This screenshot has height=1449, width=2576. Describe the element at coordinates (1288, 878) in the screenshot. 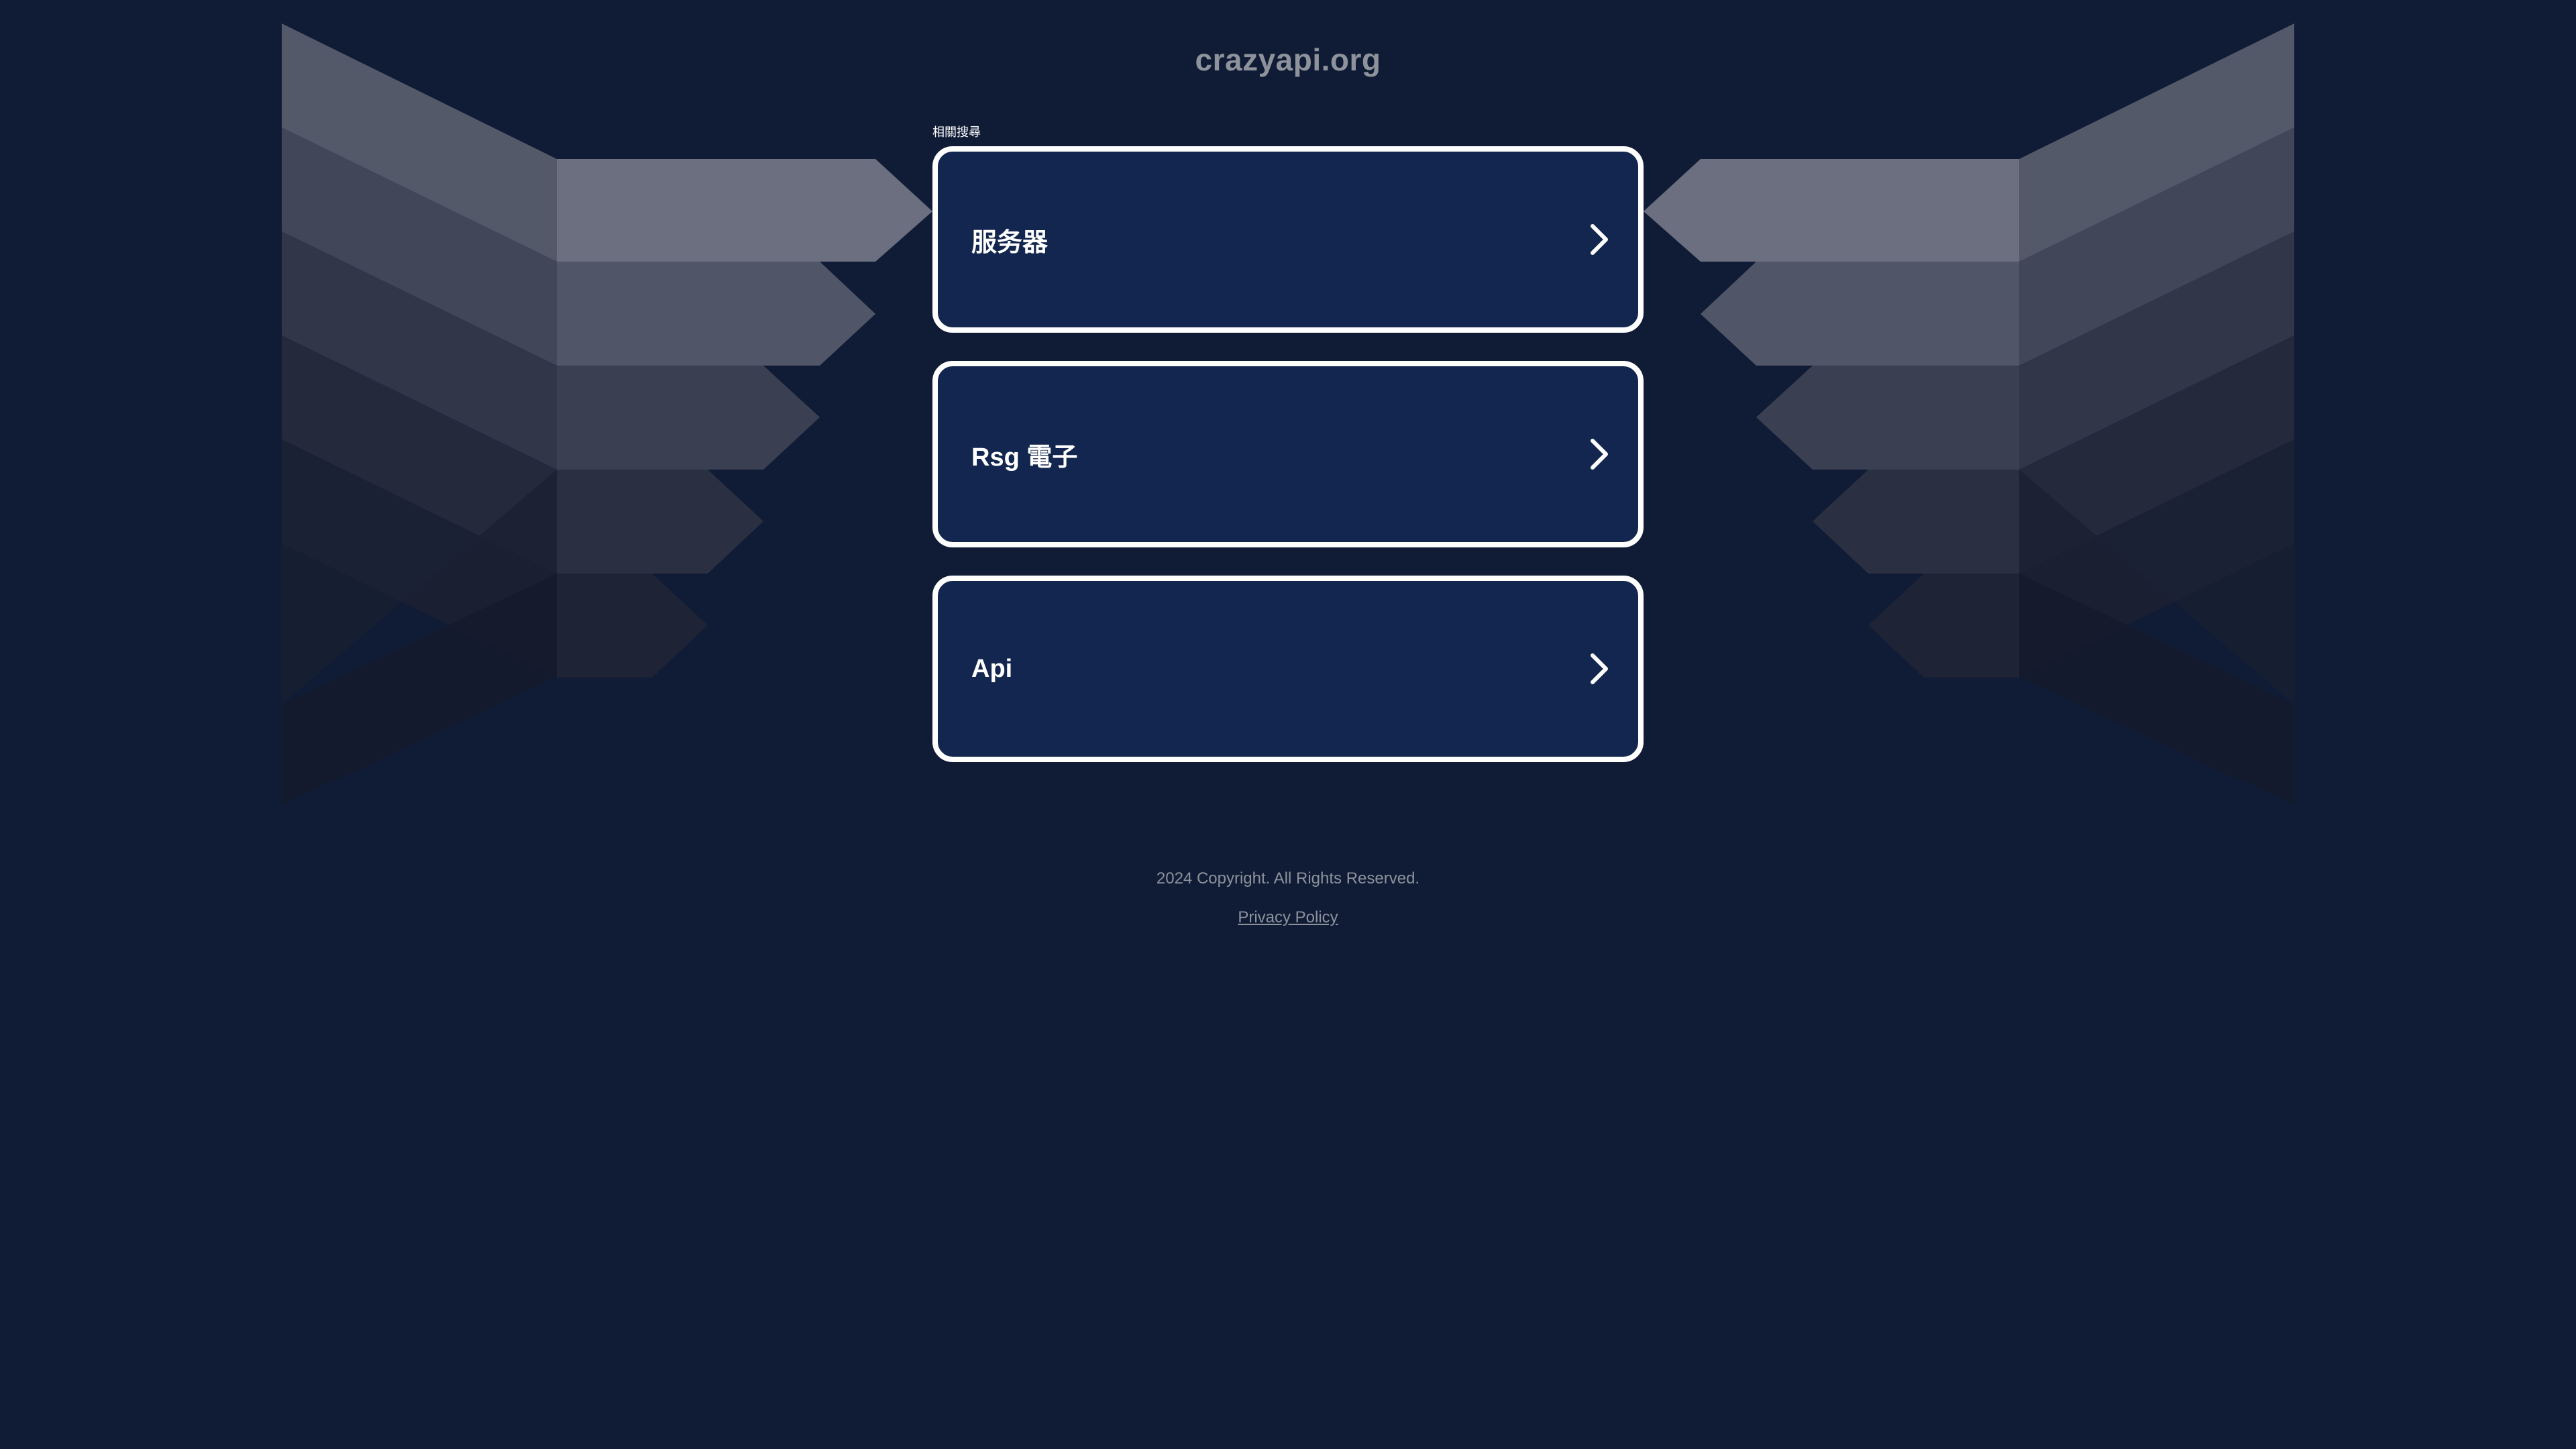

I see `copyright-text: 2024 Copyright. All Rights Reserved.` at that location.